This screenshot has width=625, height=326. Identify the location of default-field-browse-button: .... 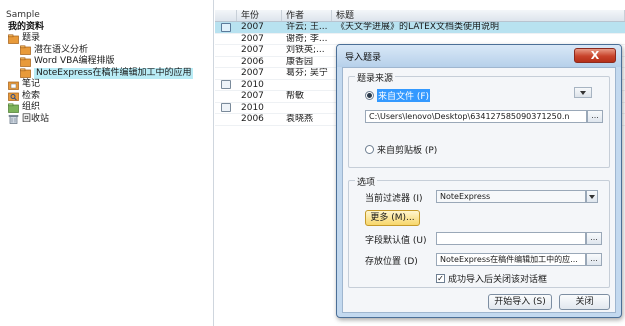
(594, 238).